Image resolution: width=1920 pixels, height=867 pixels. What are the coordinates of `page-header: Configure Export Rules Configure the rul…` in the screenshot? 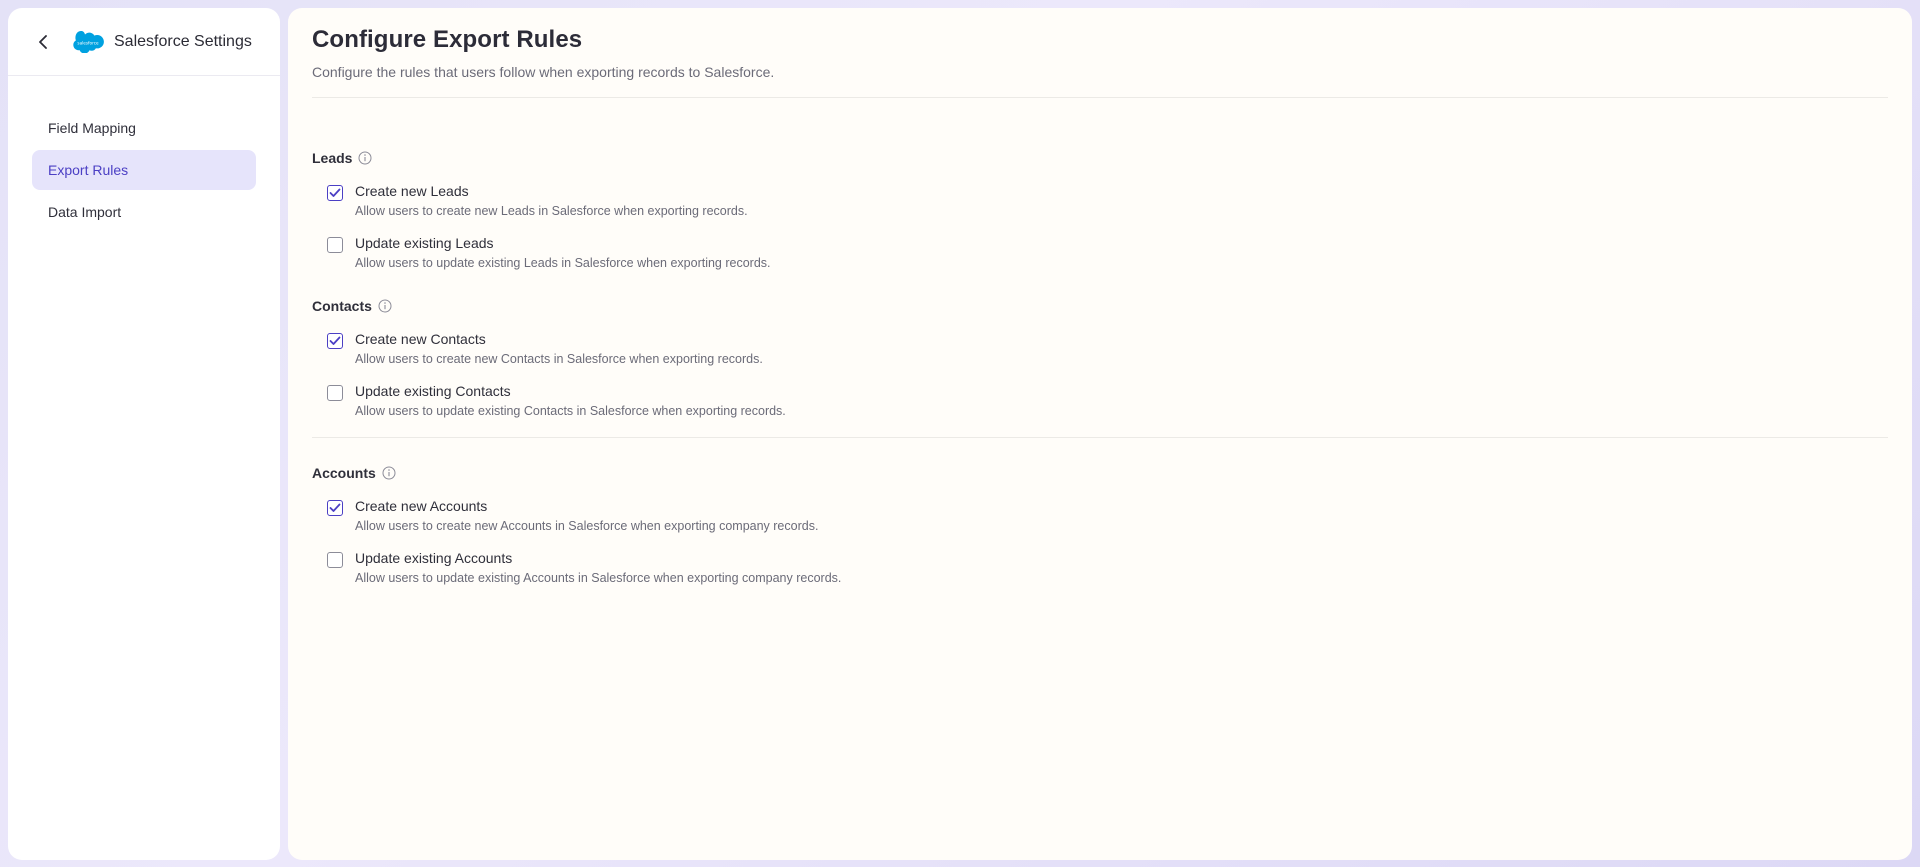 It's located at (1100, 44).